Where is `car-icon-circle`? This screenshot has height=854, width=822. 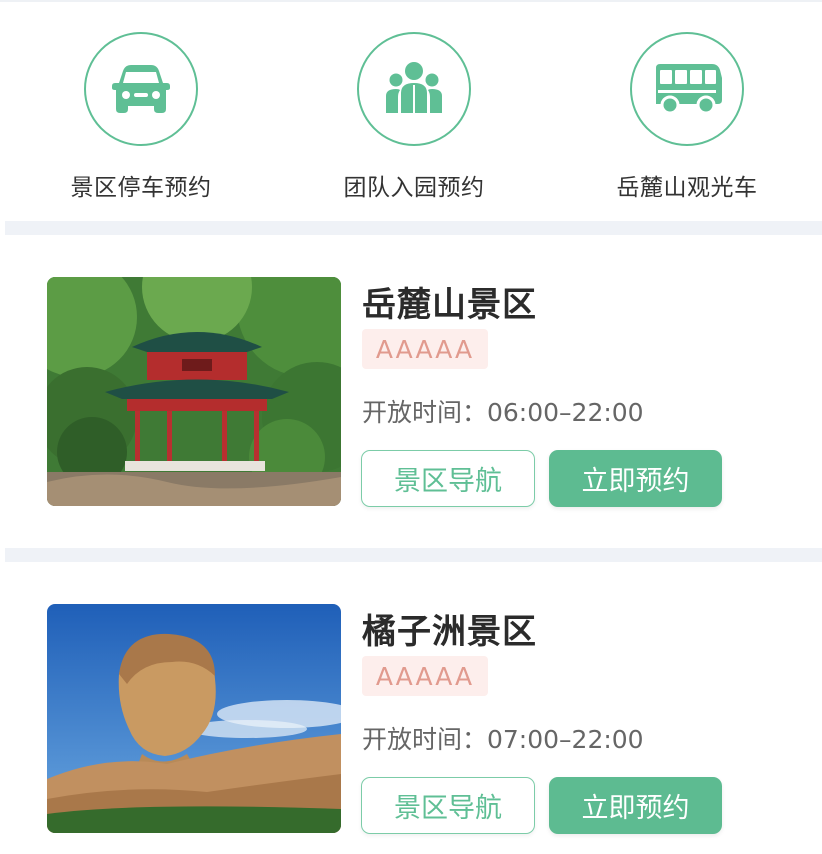 car-icon-circle is located at coordinates (141, 89).